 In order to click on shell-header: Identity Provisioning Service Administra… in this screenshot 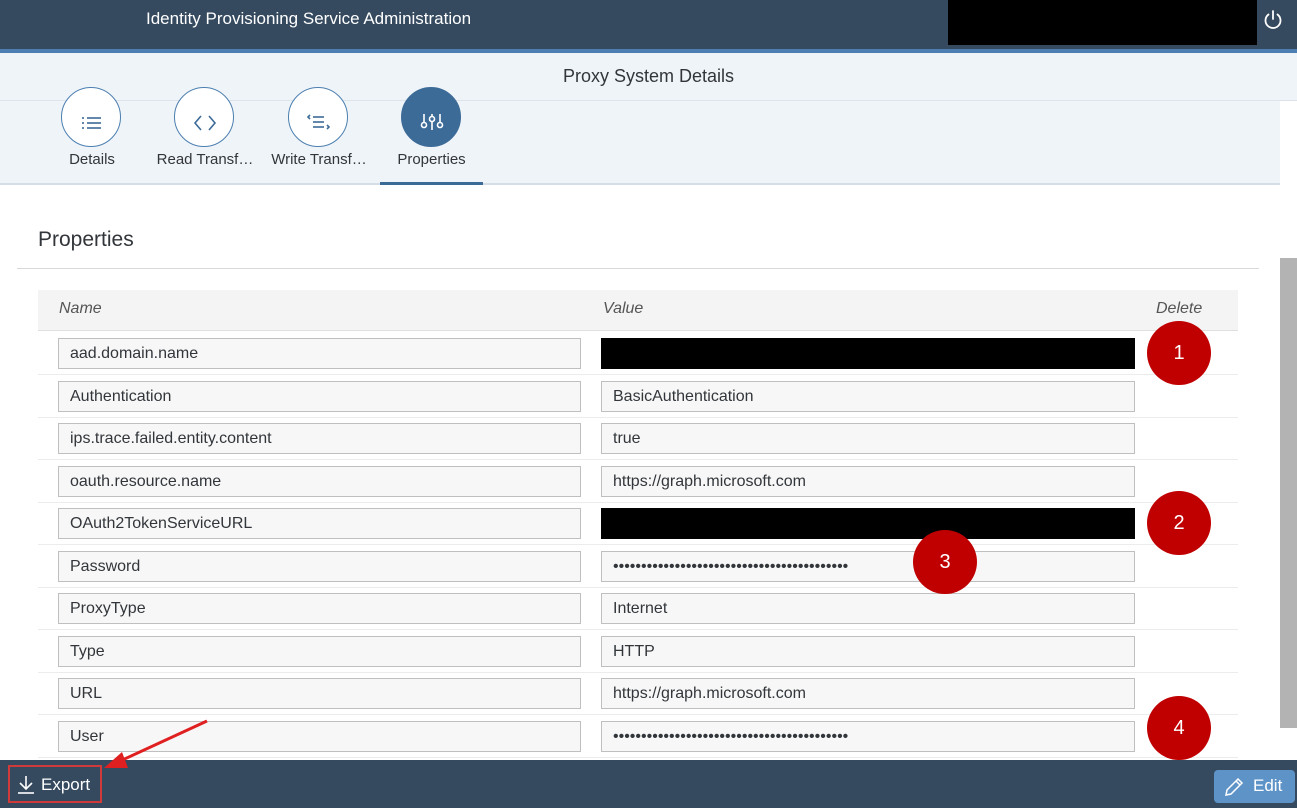, I will do `click(648, 24)`.